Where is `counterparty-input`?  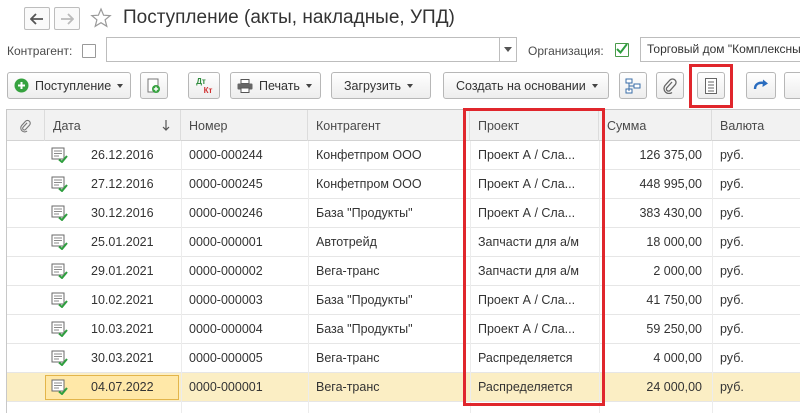
counterparty-input is located at coordinates (303, 49).